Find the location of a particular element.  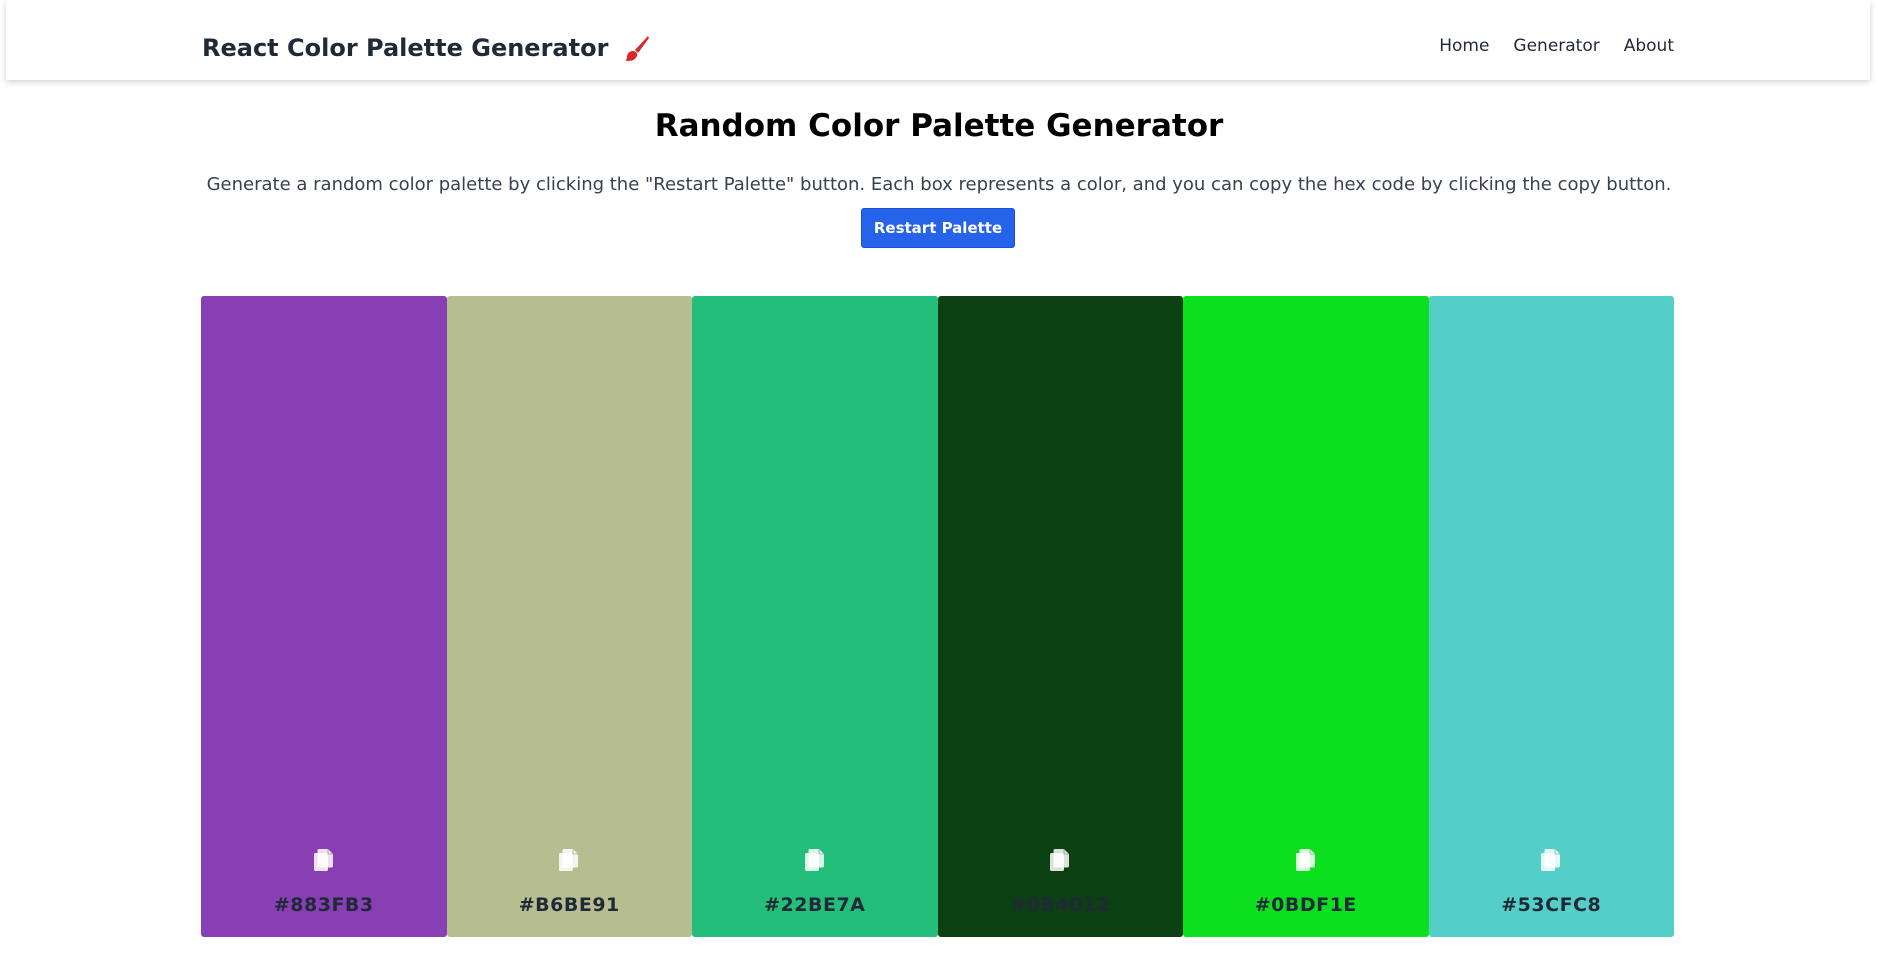

page-title: Random Color Palette Generator is located at coordinates (939, 126).